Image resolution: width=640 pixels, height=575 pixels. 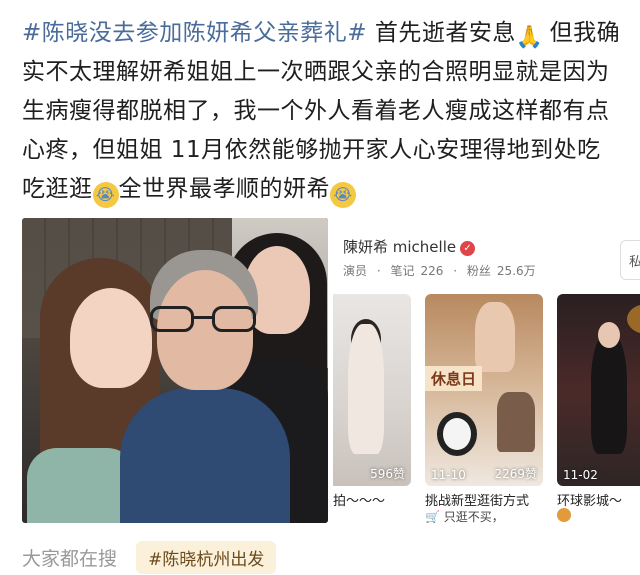 I want to click on left-woman-face, so click(x=111, y=338).